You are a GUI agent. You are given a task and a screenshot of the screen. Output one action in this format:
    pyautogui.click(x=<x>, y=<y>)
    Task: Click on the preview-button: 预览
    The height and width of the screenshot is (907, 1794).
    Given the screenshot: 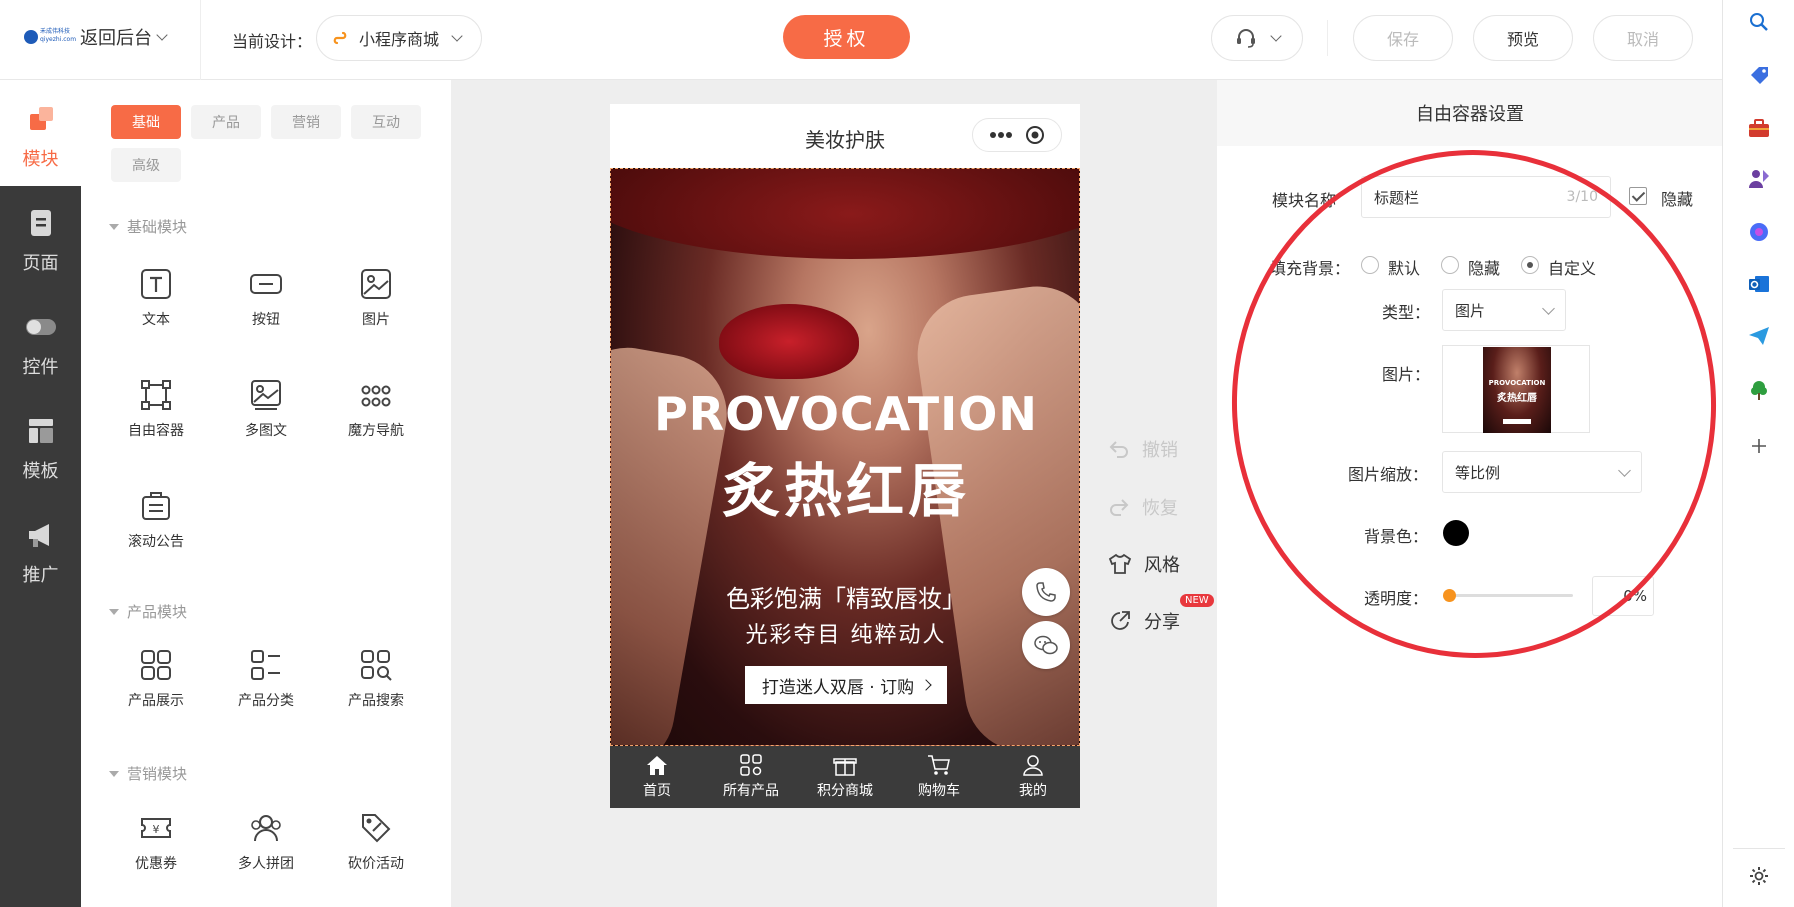 What is the action you would take?
    pyautogui.click(x=1523, y=38)
    